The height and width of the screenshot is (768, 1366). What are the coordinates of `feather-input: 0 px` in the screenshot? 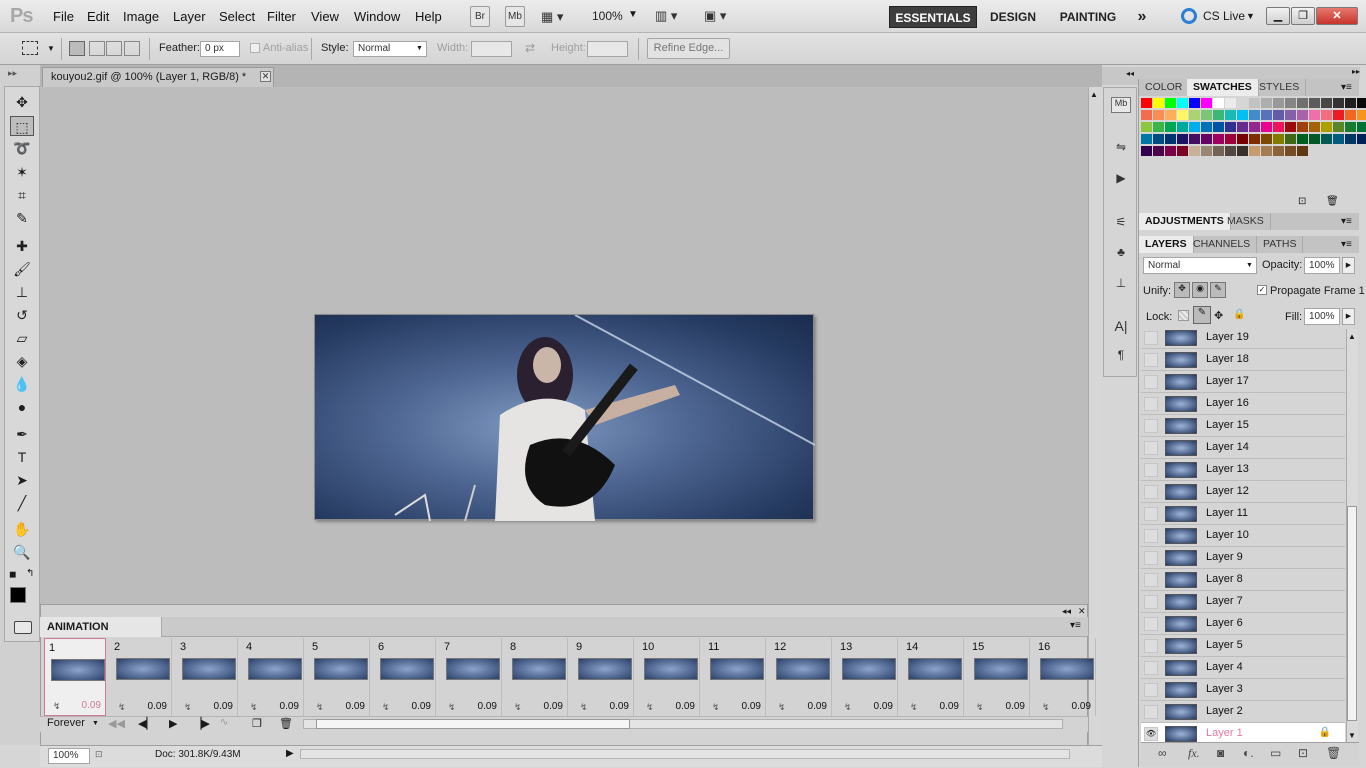 It's located at (220, 49).